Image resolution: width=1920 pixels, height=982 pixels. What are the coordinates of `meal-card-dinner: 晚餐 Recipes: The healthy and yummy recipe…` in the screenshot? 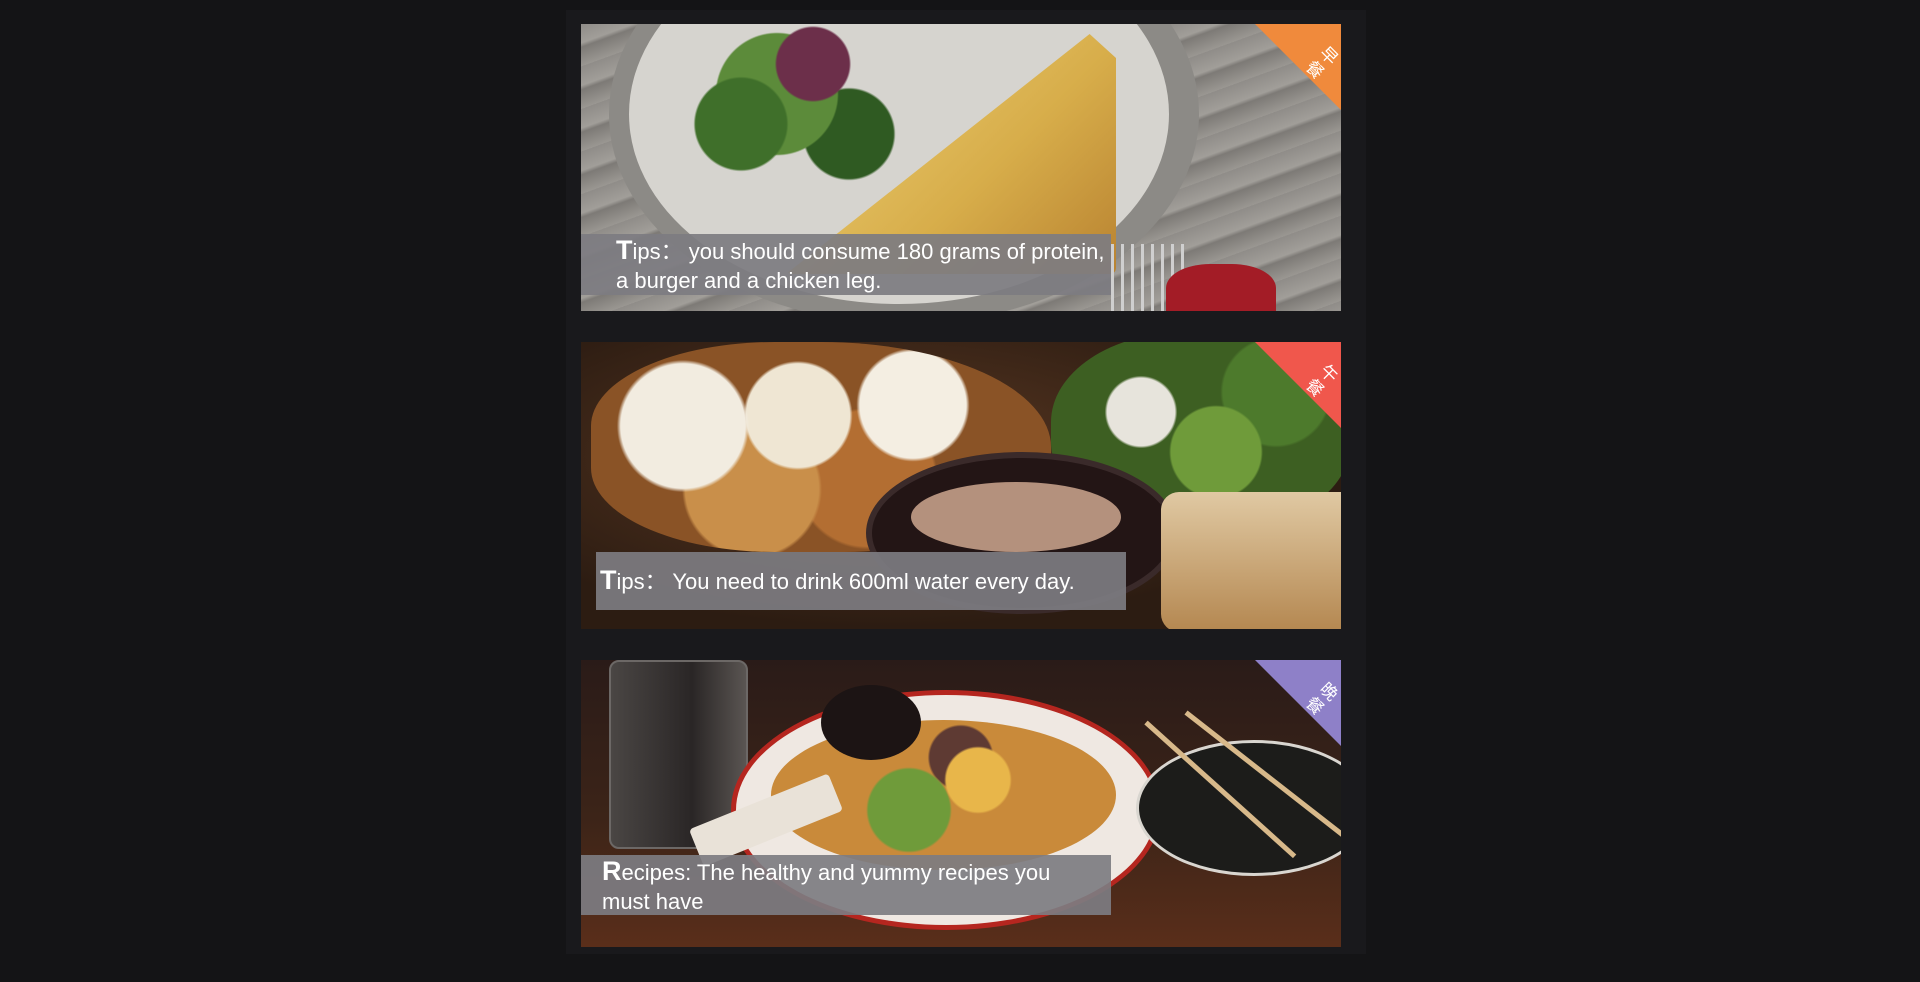 It's located at (961, 803).